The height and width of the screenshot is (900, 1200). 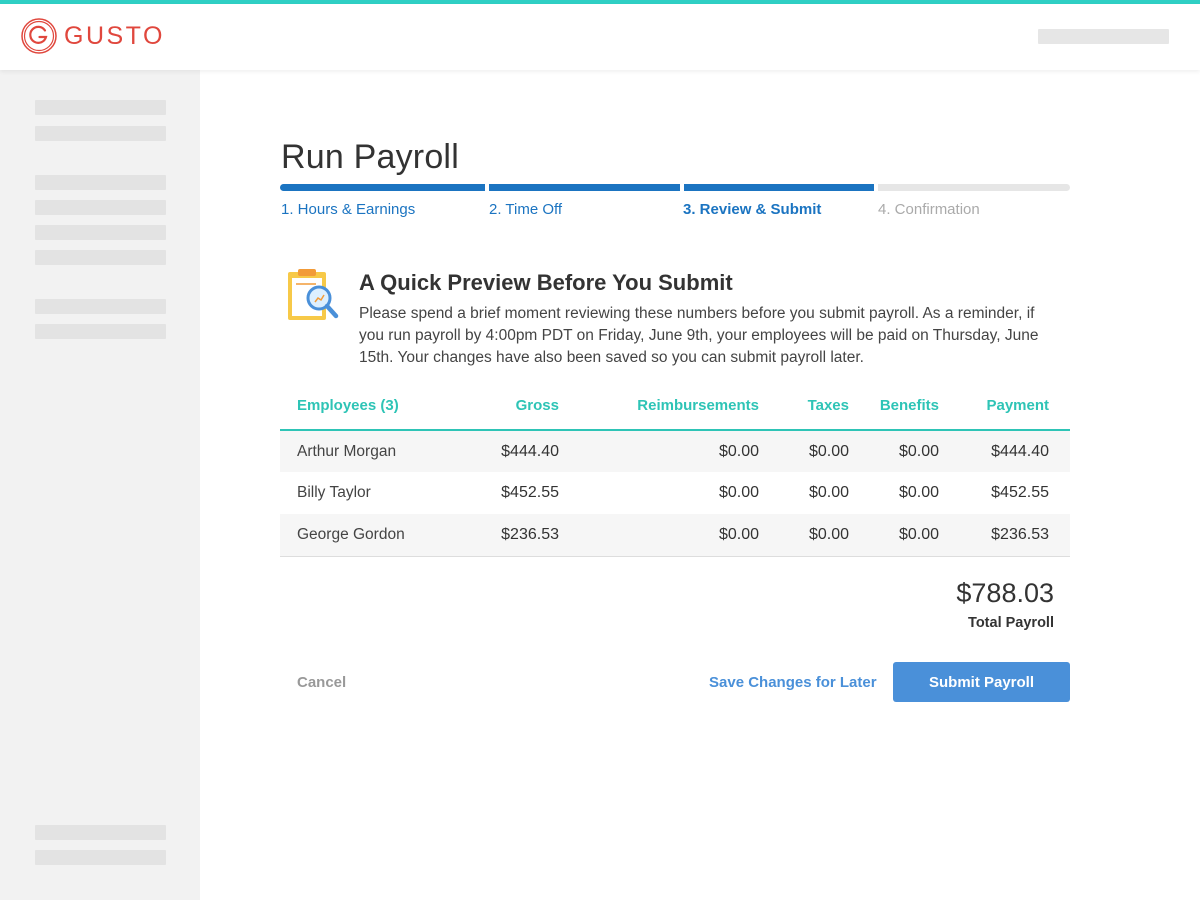 I want to click on account-menu-placeholder, so click(x=1103, y=36).